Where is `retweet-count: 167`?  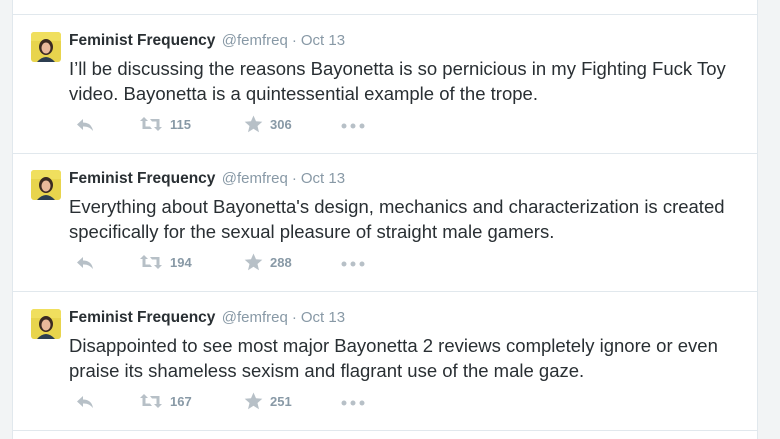 retweet-count: 167 is located at coordinates (181, 401).